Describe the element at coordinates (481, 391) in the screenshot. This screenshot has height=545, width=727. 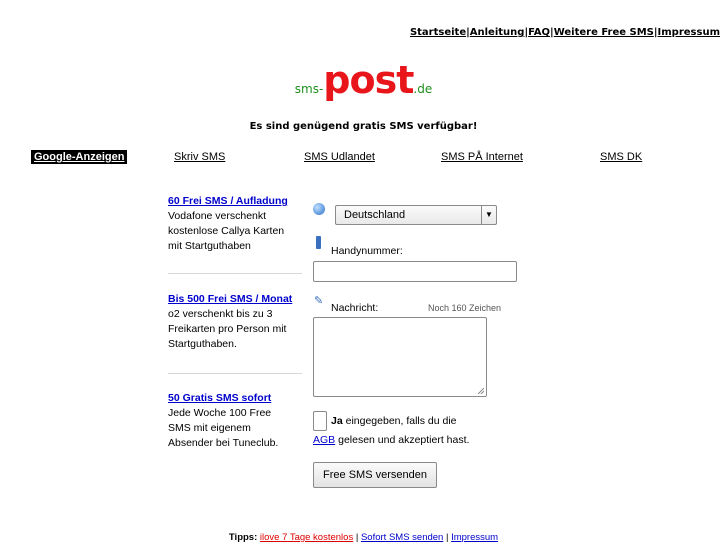
I see `resize-grip-icon` at that location.